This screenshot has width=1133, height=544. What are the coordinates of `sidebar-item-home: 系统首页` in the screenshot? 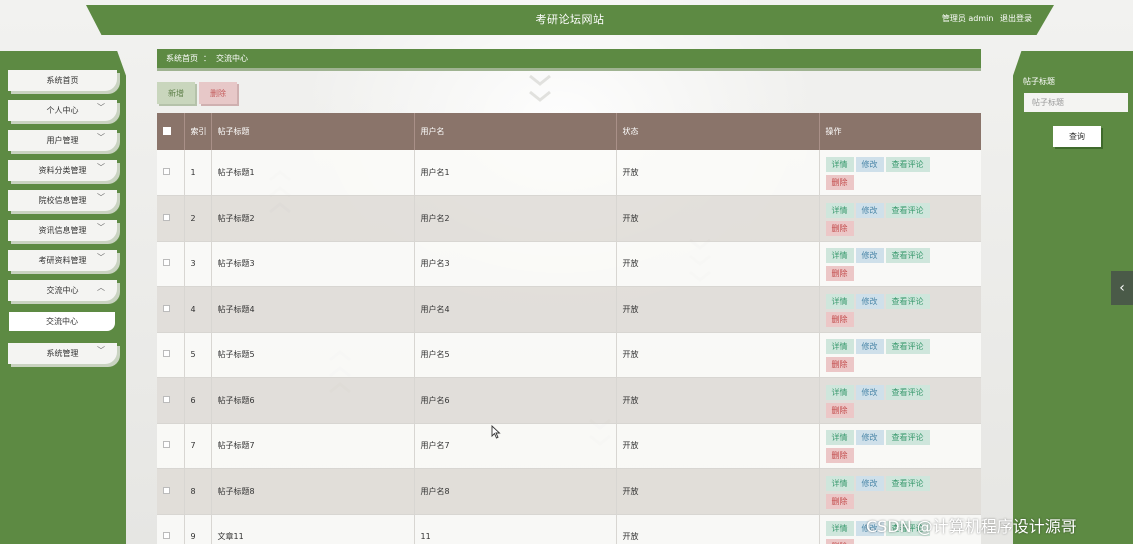 It's located at (62, 80).